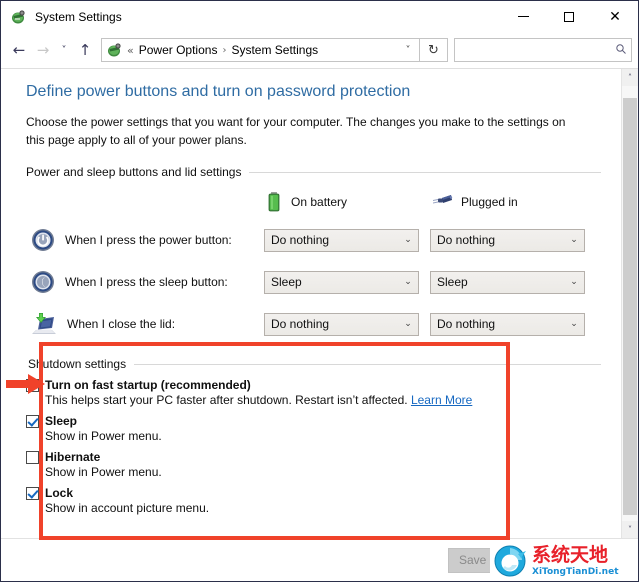 The image size is (639, 582). What do you see at coordinates (507, 240) in the screenshot?
I see `dropdown-power-button-plugged-in: Do nothing ⌄` at bounding box center [507, 240].